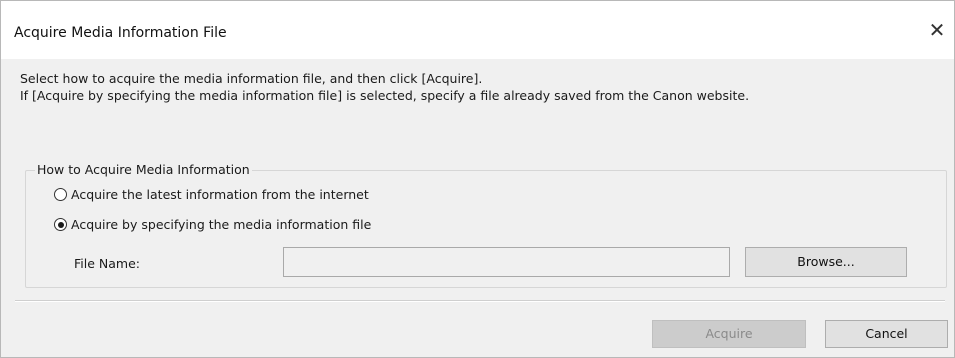 This screenshot has height=358, width=955. Describe the element at coordinates (107, 263) in the screenshot. I see `file-name-label: File Name:` at that location.